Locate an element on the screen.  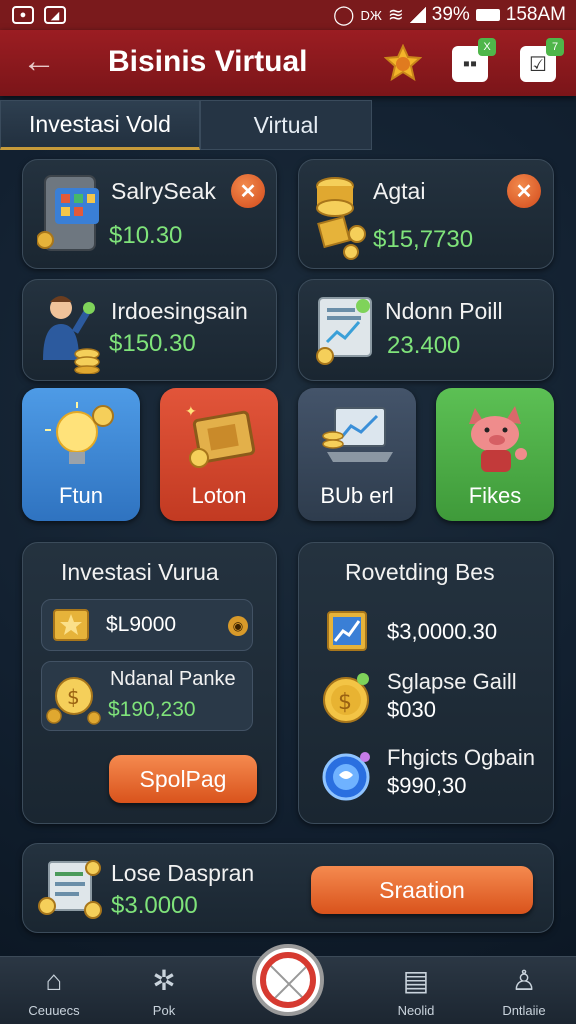
chart-frame-icon is located at coordinates (347, 631).